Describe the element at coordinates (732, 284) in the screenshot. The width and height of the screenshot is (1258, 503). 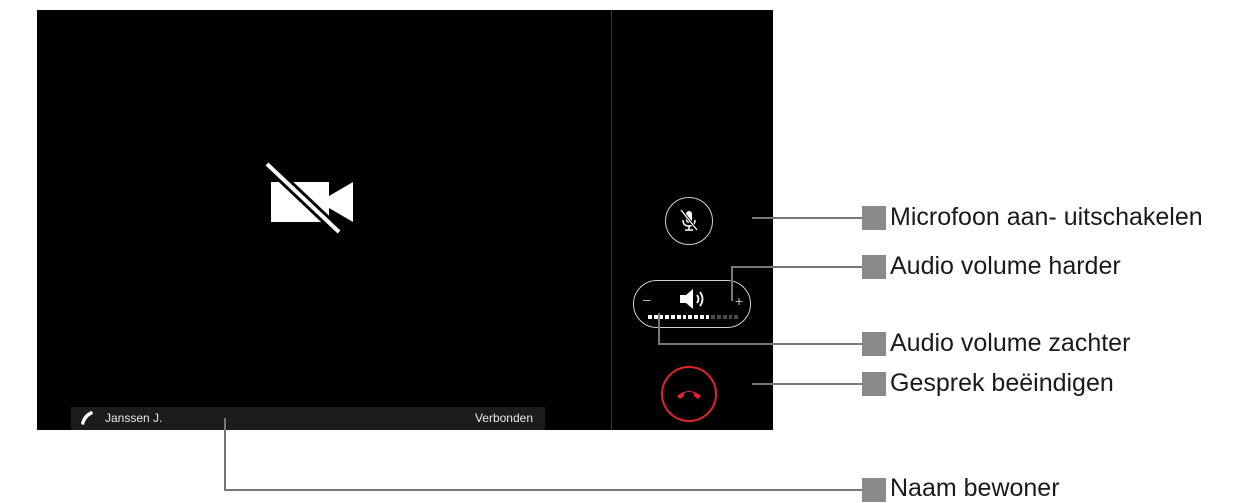
I see `leader-line-volume-up` at that location.